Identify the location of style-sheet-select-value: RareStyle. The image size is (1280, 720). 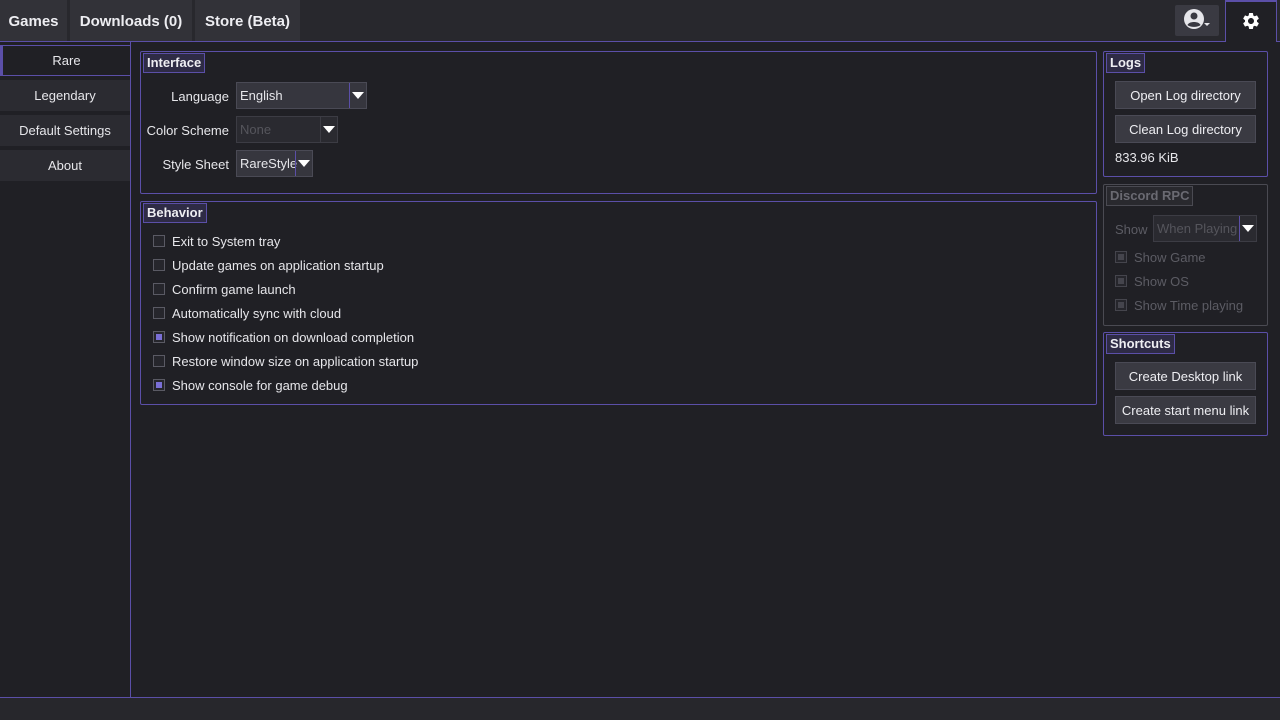
(269, 163).